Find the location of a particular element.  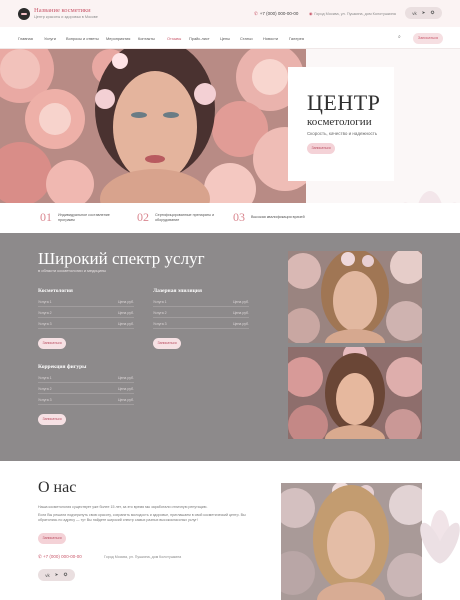

about-signup-button: Записаться is located at coordinates (52, 538).